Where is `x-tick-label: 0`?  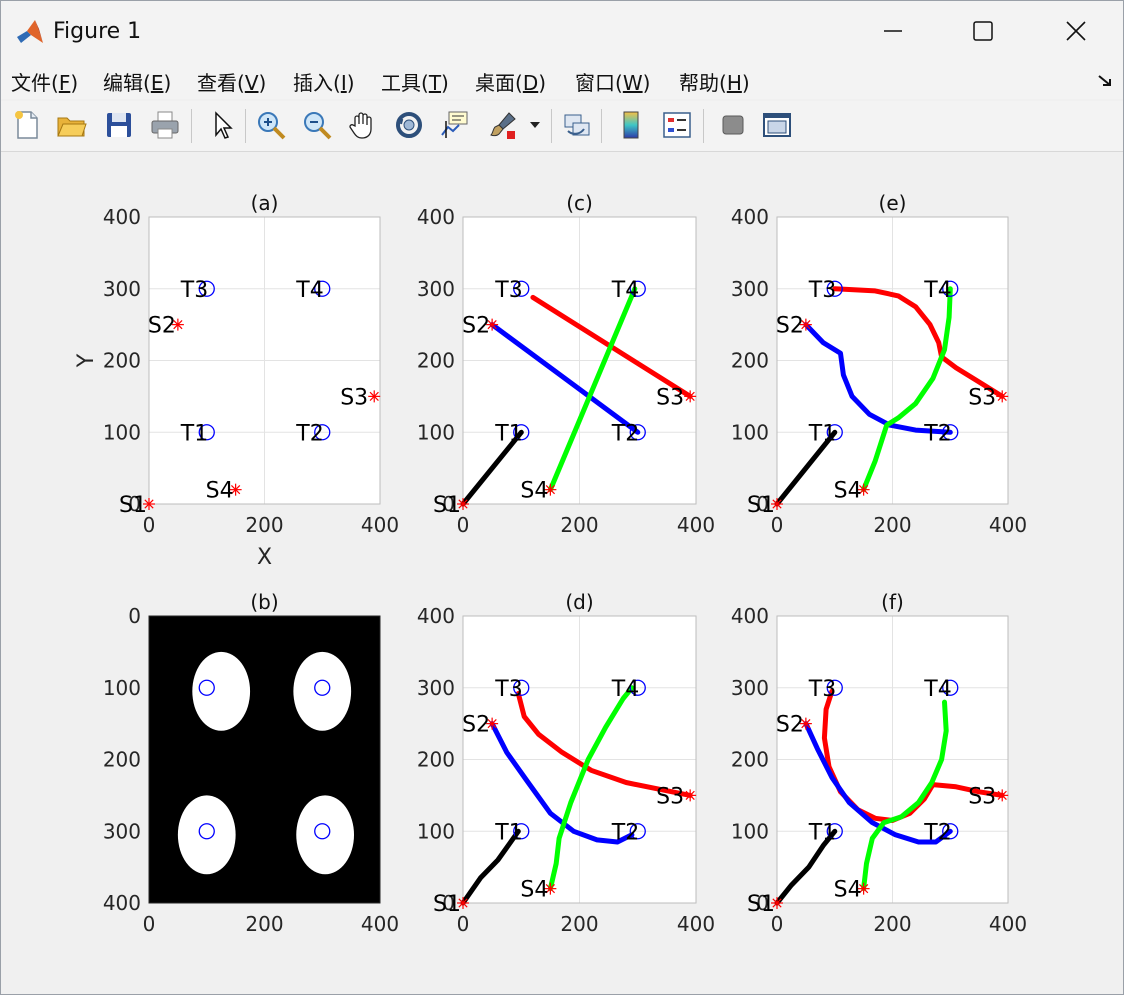
x-tick-label: 0 is located at coordinates (149, 924).